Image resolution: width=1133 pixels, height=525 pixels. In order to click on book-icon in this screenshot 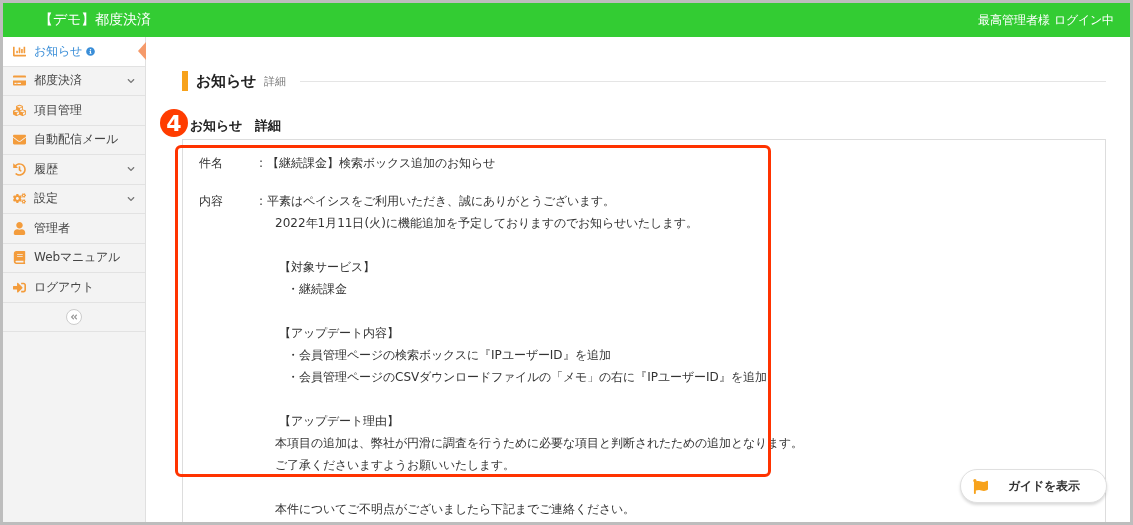, I will do `click(19, 258)`.